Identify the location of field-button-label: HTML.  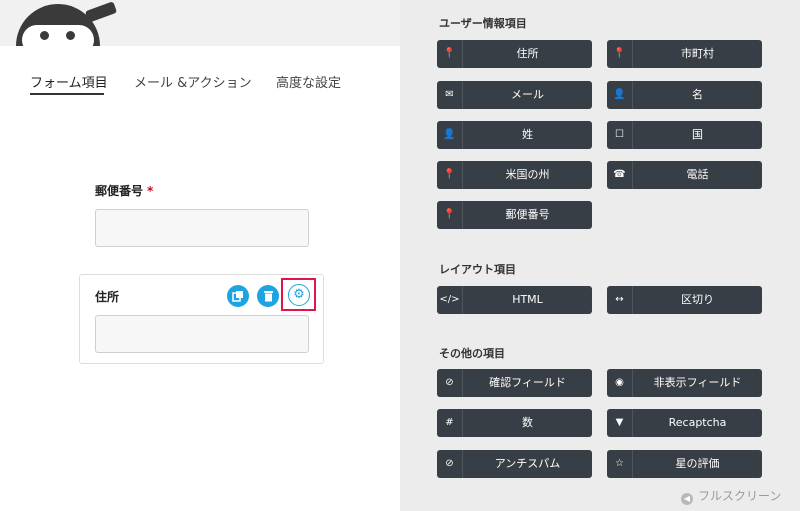
(527, 299).